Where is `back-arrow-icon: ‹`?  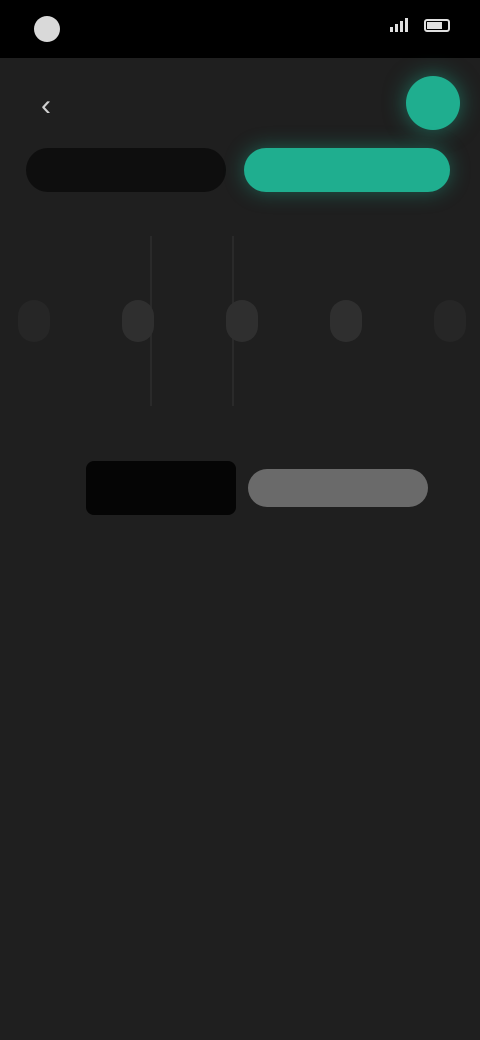
back-arrow-icon: ‹ is located at coordinates (46, 105).